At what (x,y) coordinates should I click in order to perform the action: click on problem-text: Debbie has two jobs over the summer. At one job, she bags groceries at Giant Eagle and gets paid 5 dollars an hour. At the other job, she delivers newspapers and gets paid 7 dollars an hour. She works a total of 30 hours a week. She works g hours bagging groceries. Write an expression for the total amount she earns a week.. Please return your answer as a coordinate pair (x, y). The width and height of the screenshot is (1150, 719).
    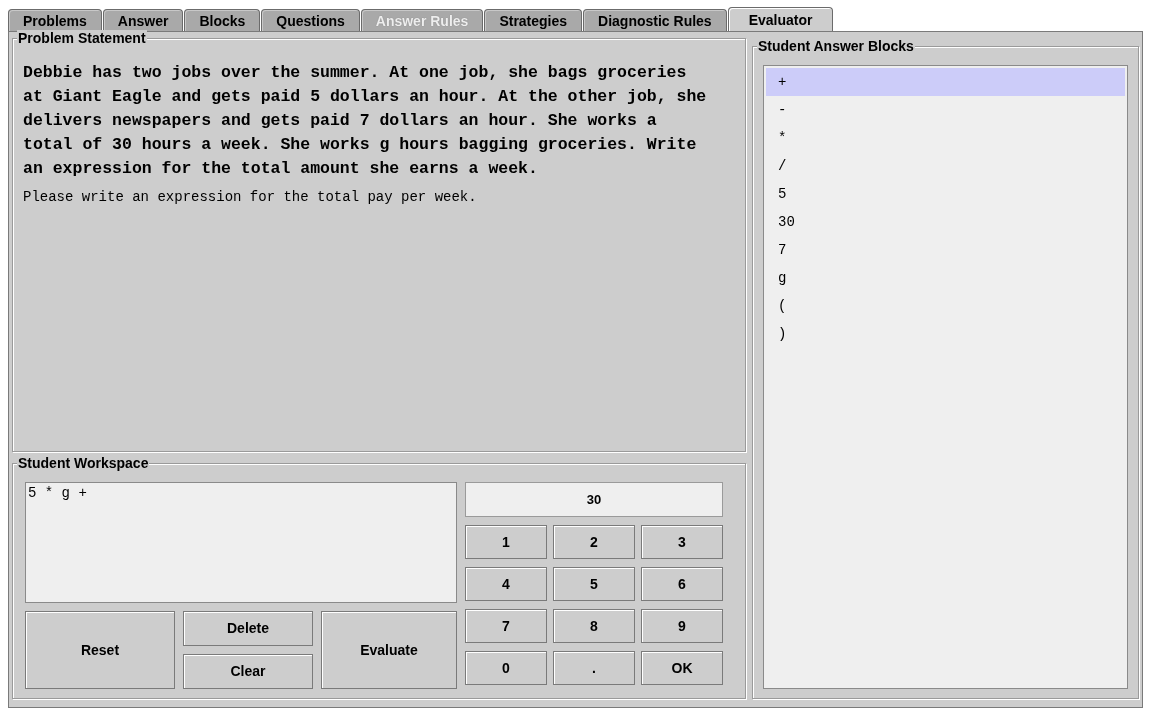
    Looking at the image, I should click on (365, 121).